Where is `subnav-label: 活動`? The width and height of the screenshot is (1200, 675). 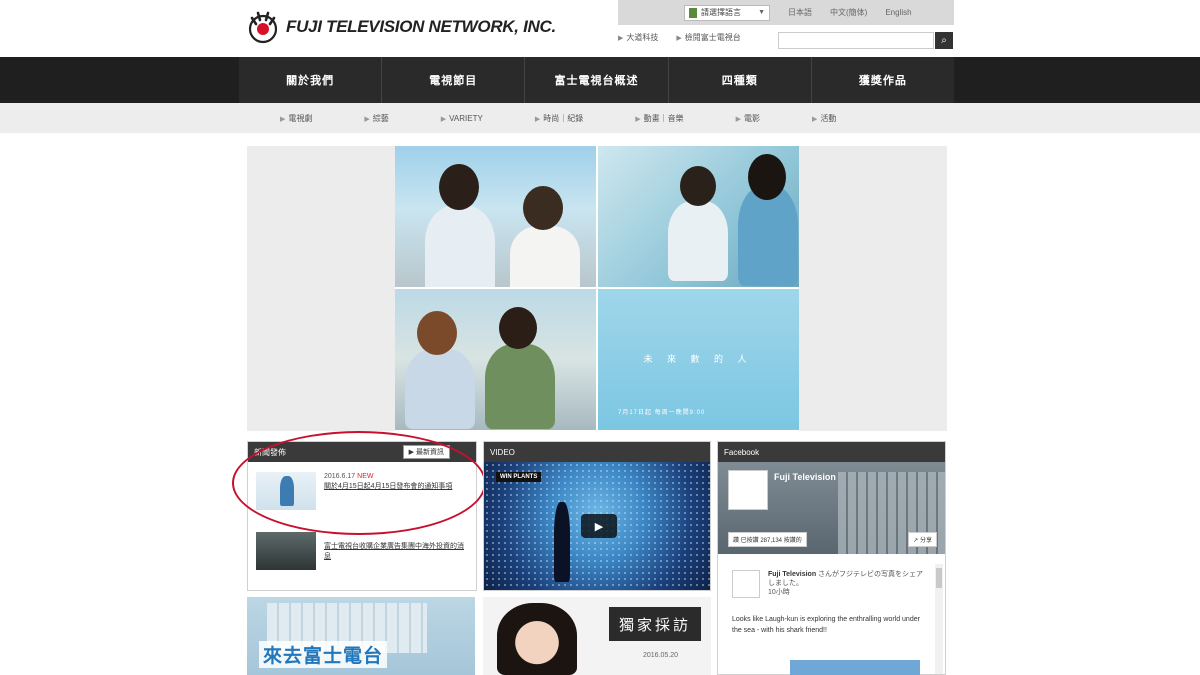 subnav-label: 活動 is located at coordinates (828, 118).